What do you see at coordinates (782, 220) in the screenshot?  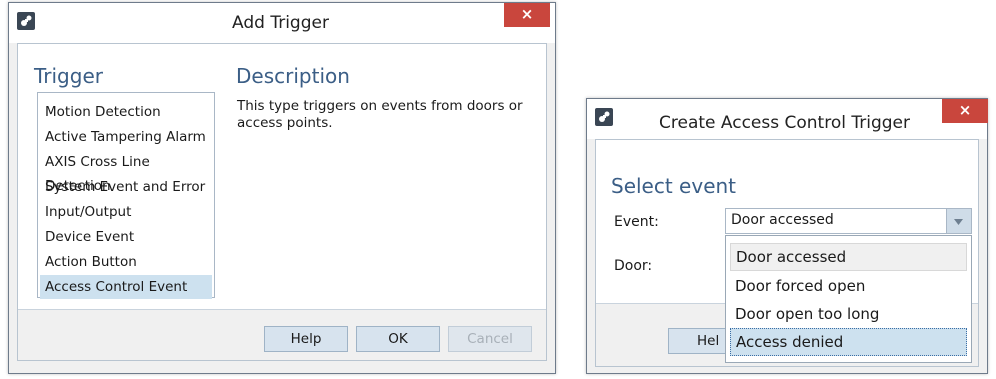 I see `event-selected-value: Door accessed` at bounding box center [782, 220].